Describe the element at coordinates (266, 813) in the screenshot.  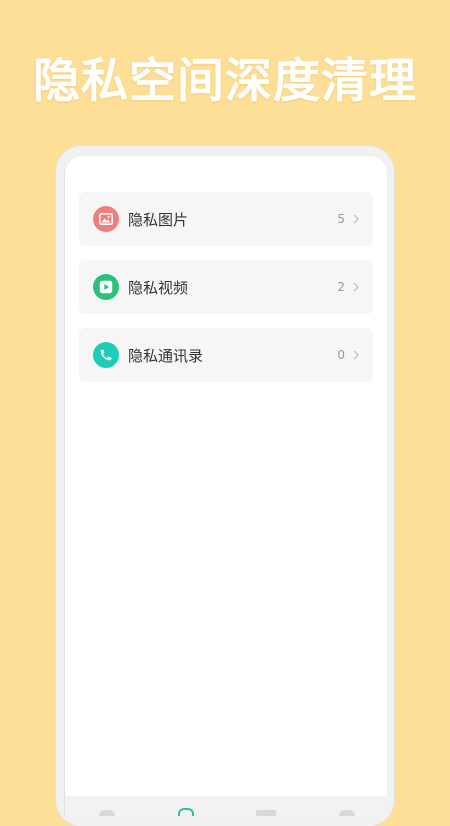
I see `tools-icon` at that location.